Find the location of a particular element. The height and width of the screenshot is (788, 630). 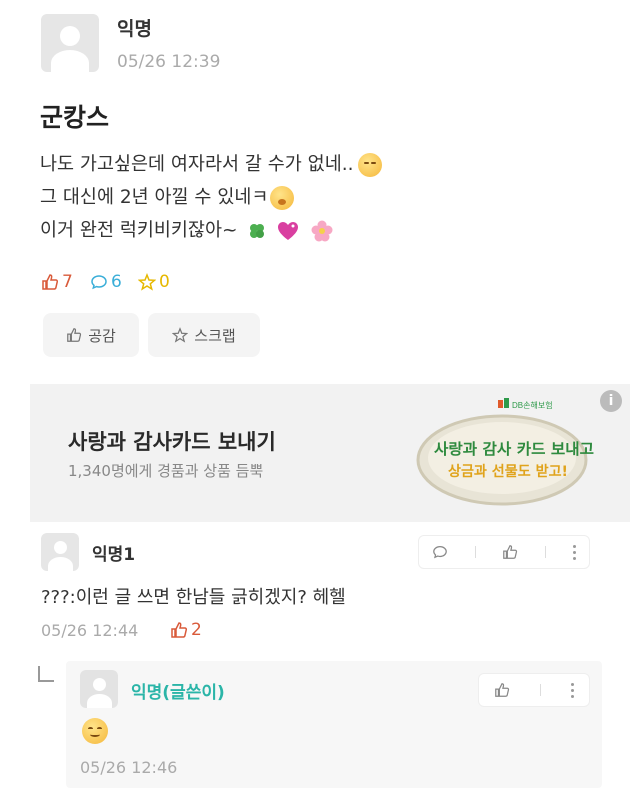

like-count-stat: 7 is located at coordinates (57, 282).